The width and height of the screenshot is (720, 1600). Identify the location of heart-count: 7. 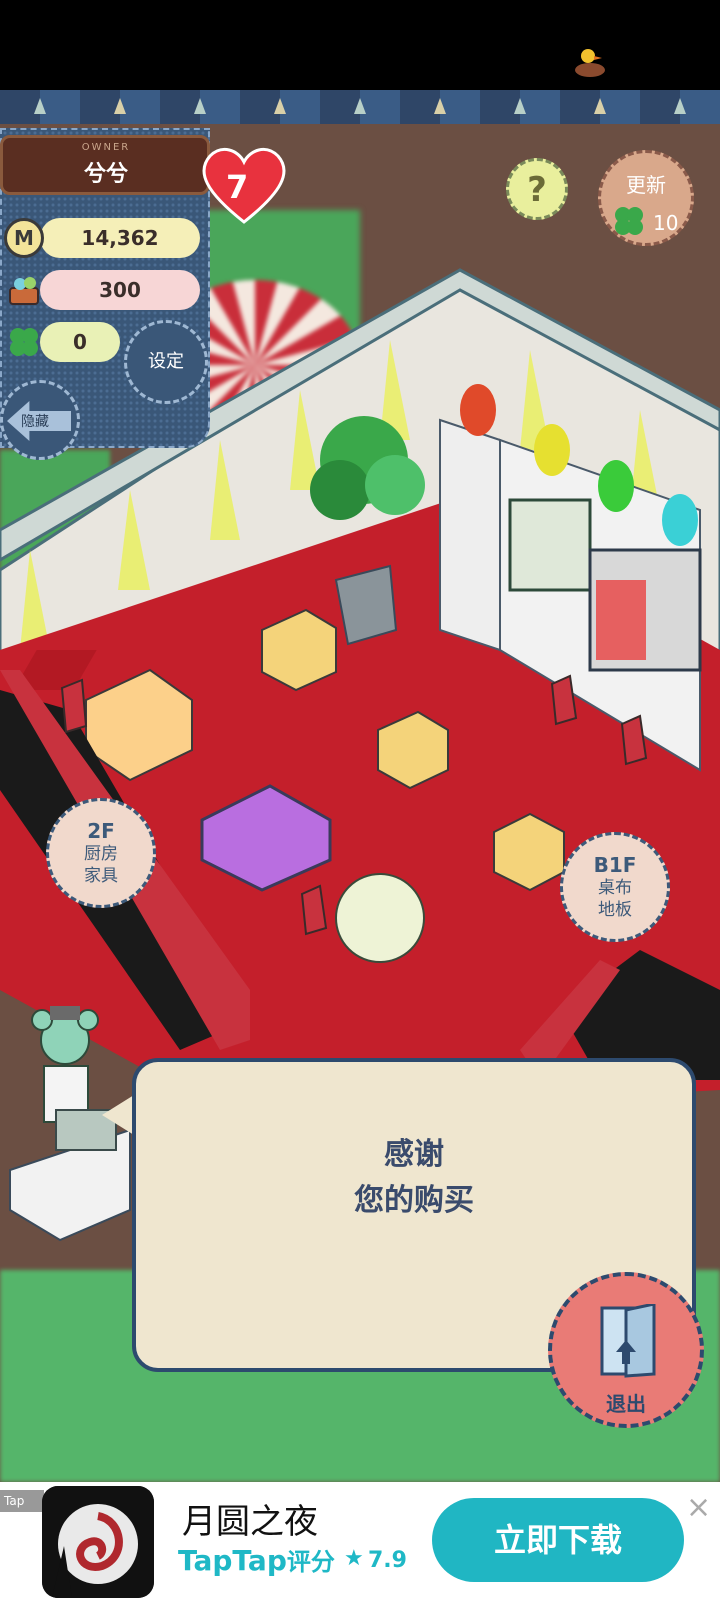
(237, 187).